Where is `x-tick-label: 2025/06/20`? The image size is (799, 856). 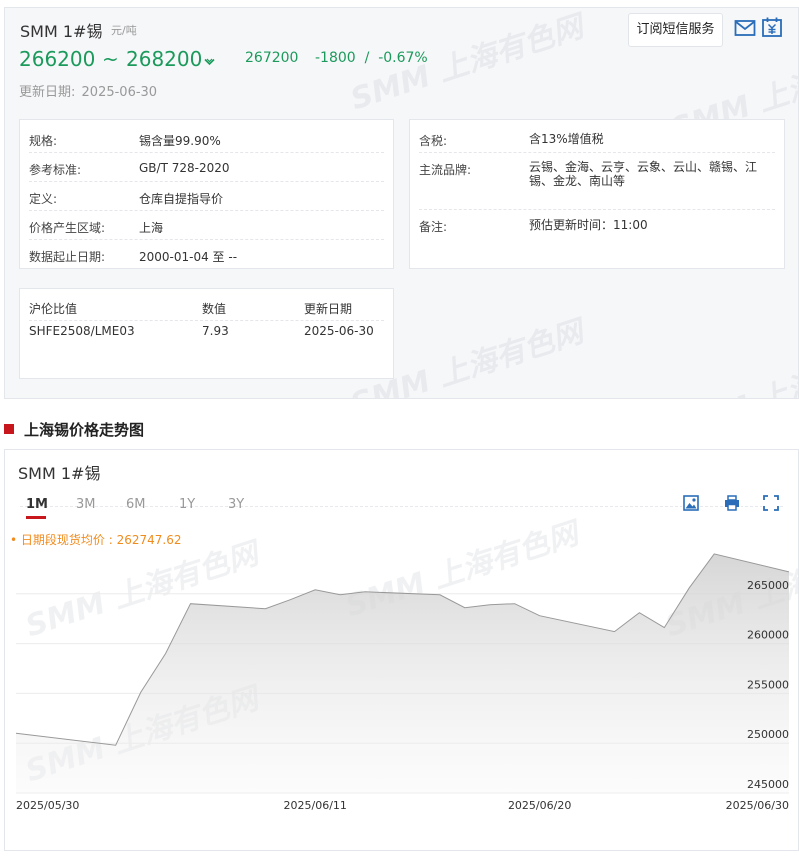 x-tick-label: 2025/06/20 is located at coordinates (539, 805).